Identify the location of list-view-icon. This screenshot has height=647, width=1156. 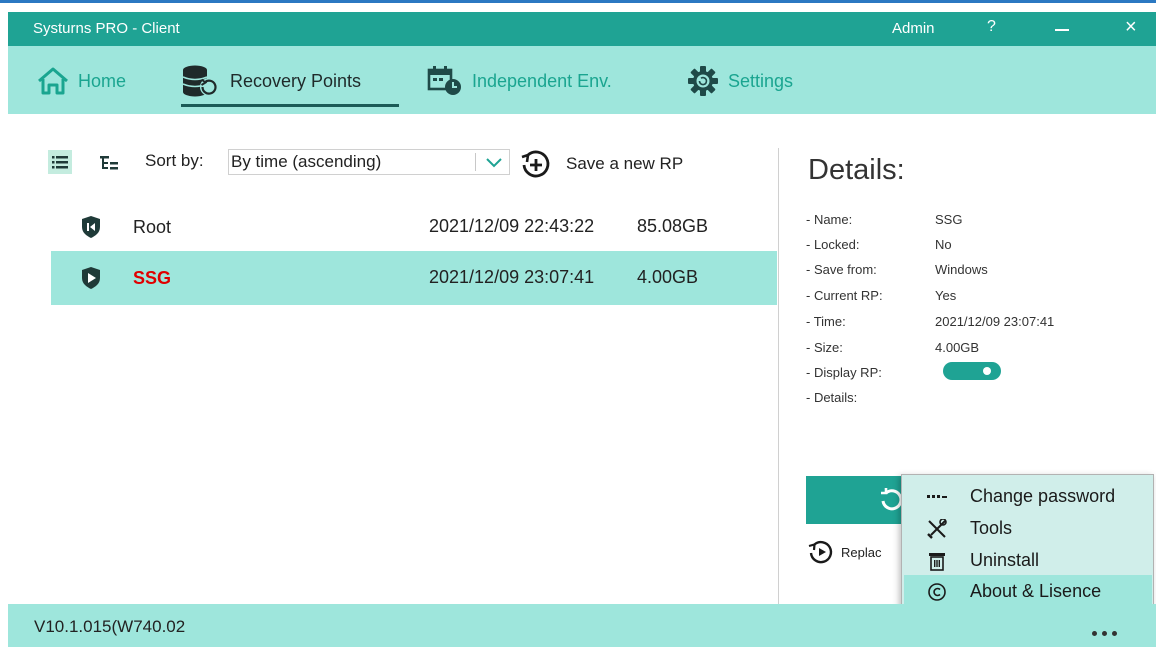
(60, 162).